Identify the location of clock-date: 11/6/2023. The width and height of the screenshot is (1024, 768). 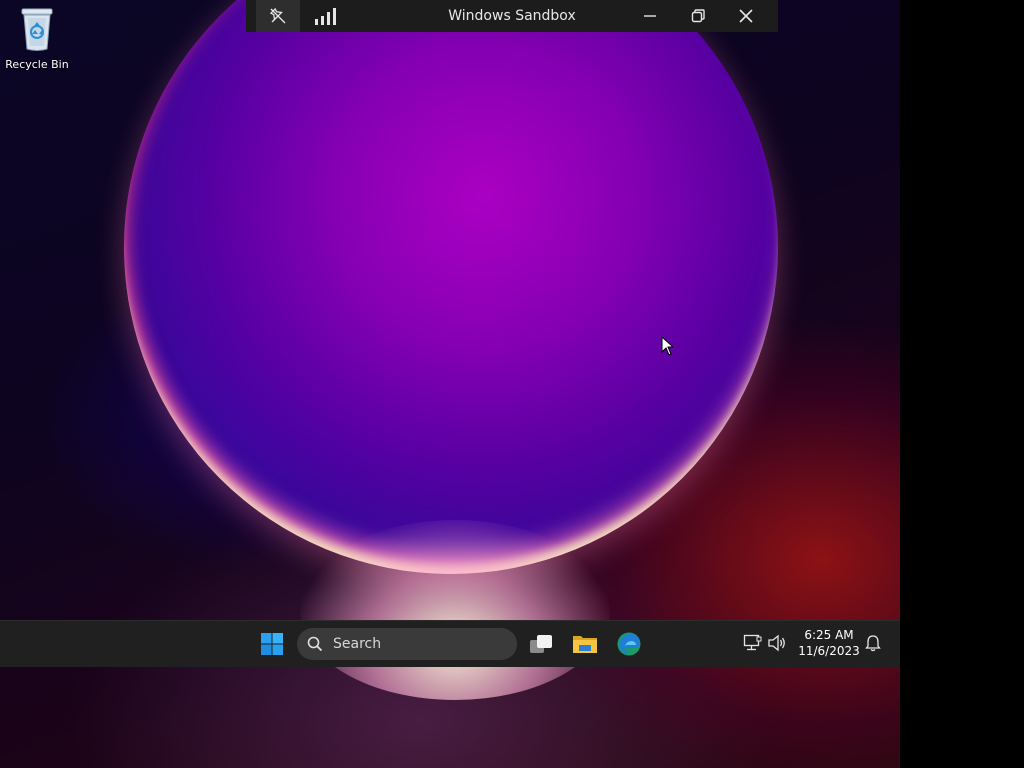
(829, 651).